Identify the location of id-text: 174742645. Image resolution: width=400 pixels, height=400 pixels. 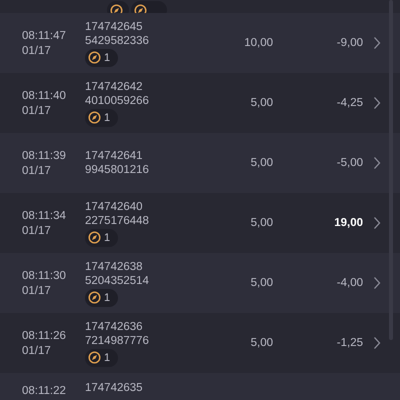
(114, 27).